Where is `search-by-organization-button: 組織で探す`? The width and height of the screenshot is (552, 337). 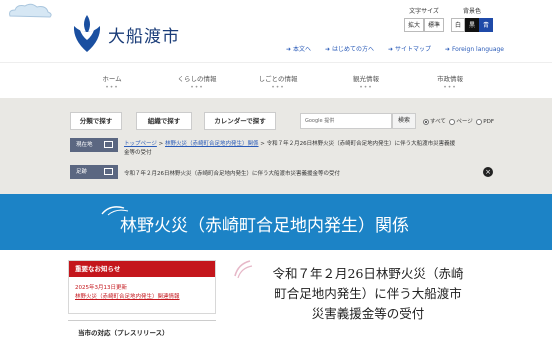
search-by-organization-button: 組織で探す is located at coordinates (164, 121).